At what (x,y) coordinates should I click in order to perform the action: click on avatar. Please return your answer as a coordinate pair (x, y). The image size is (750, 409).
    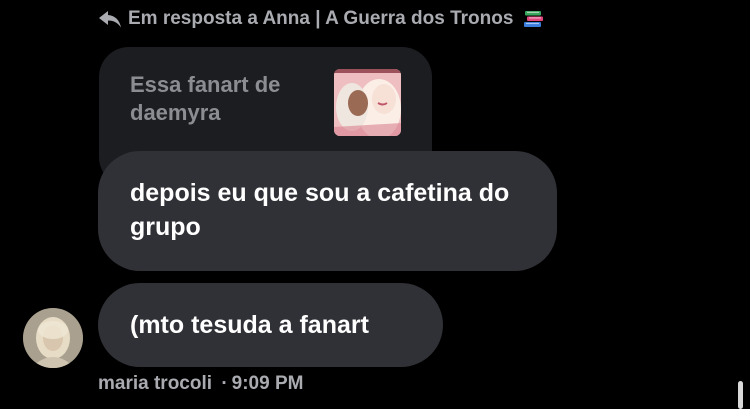
    Looking at the image, I should click on (53, 338).